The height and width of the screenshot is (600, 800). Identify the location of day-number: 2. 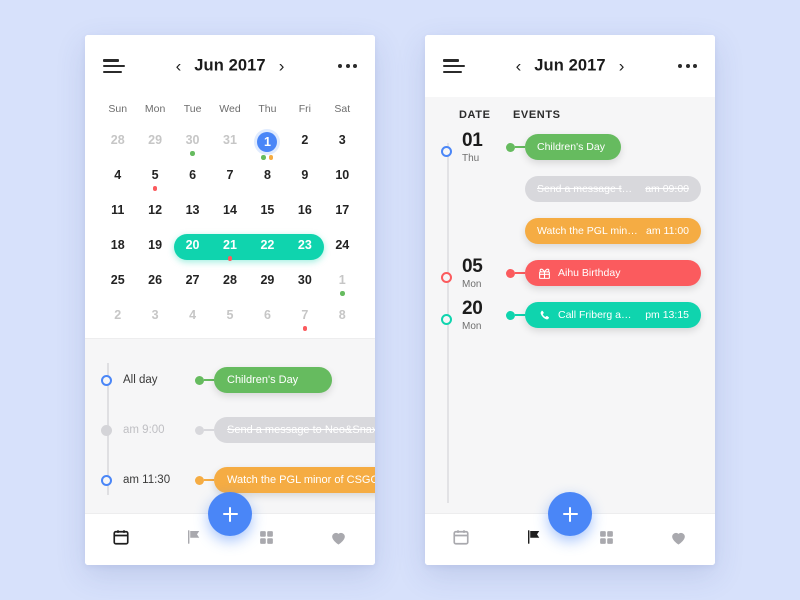
(305, 140).